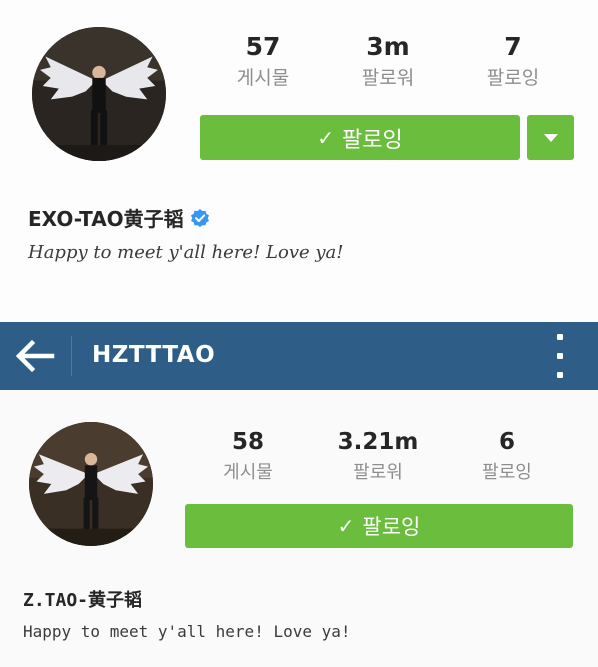  I want to click on following-count: 6, so click(506, 442).